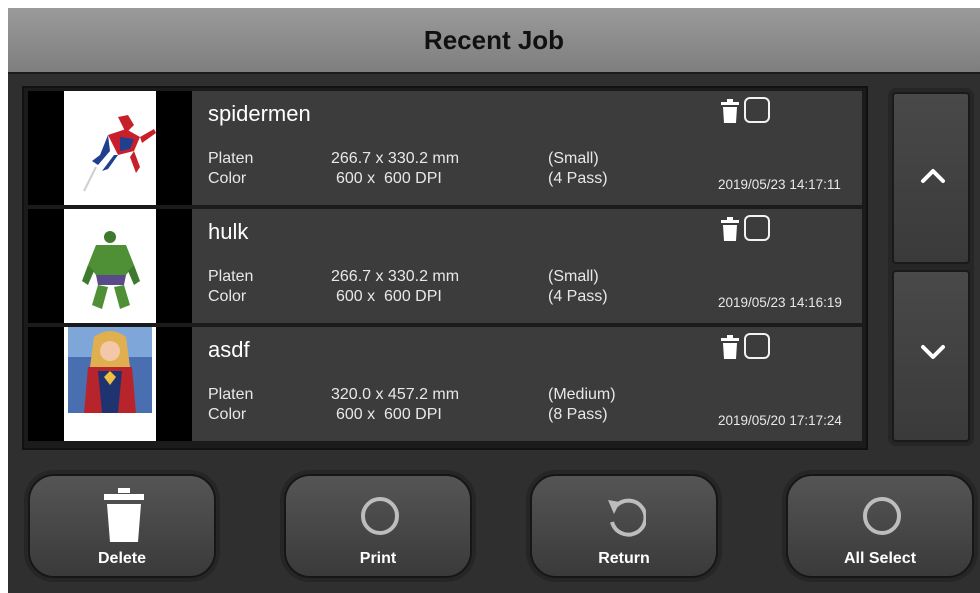  I want to click on scroll-up-button, so click(931, 178).